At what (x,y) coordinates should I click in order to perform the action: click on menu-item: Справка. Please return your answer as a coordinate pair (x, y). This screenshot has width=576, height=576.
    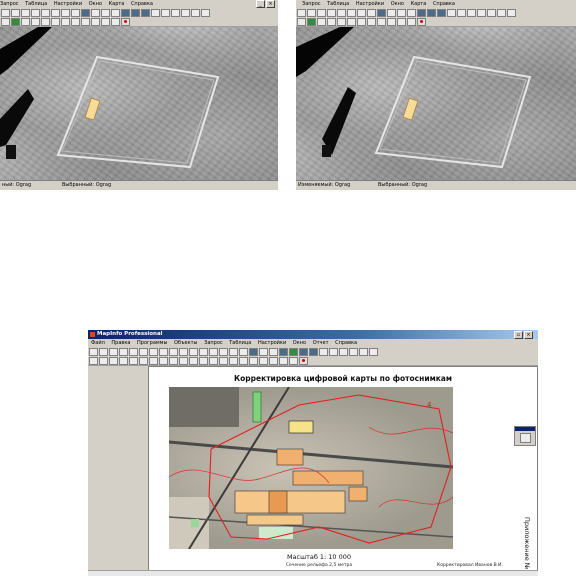
    Looking at the image, I should click on (142, 4).